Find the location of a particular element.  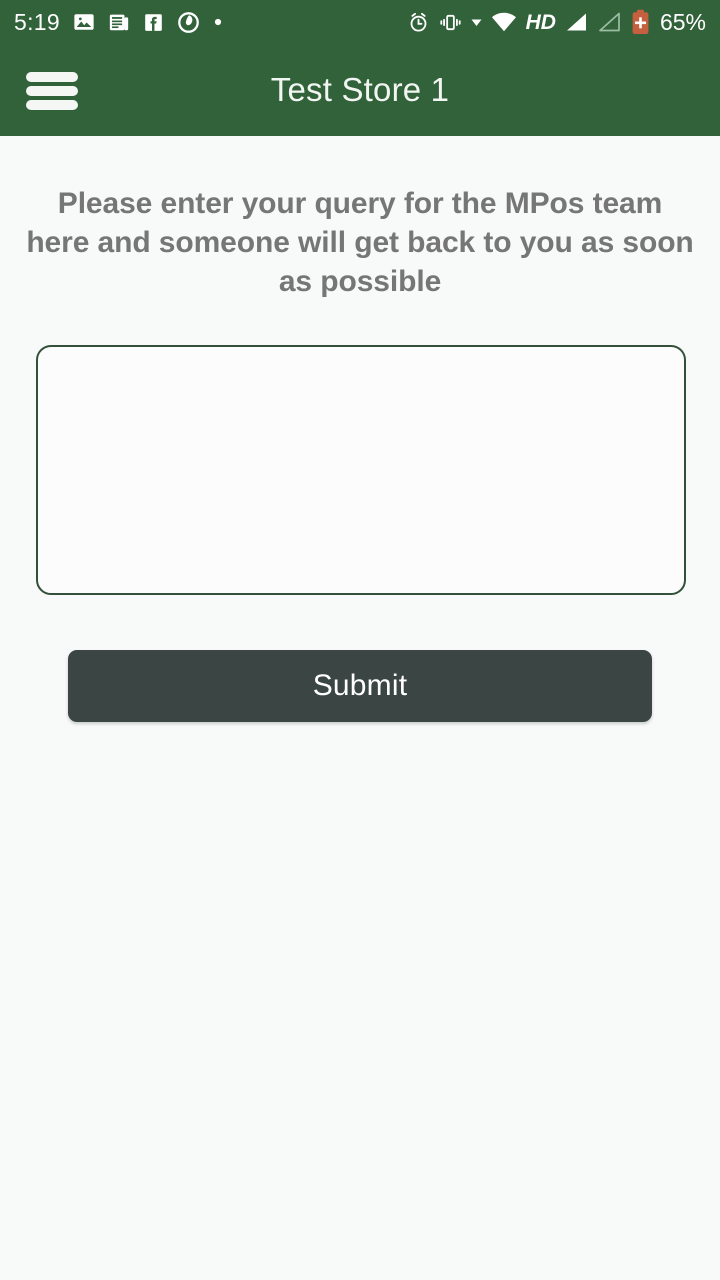

facebook-icon is located at coordinates (153, 22).